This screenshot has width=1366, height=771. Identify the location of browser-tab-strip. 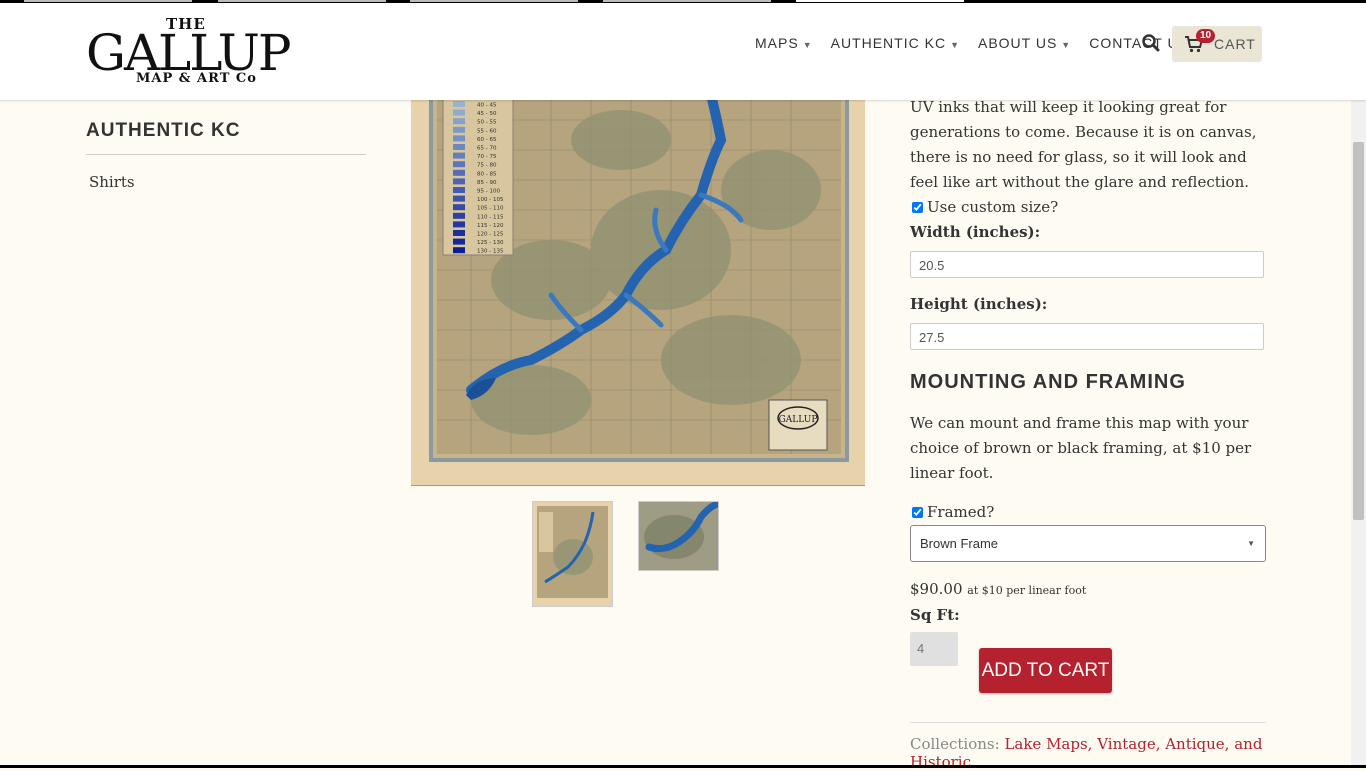
(683, 1).